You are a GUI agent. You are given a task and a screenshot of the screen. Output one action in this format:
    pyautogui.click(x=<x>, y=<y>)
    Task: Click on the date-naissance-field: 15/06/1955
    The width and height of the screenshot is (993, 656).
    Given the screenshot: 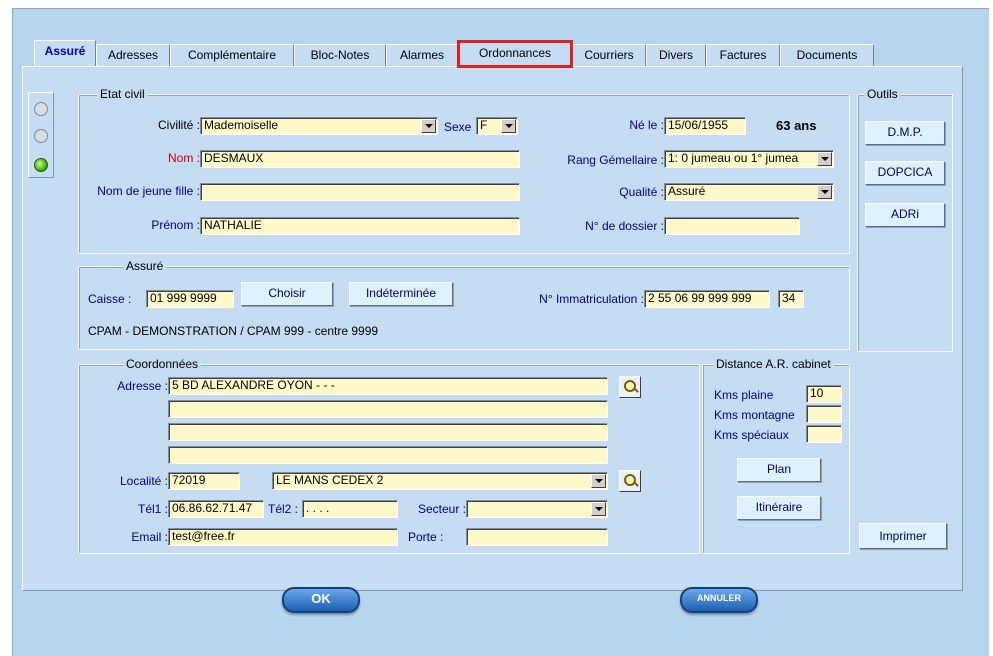 What is the action you would take?
    pyautogui.click(x=705, y=126)
    